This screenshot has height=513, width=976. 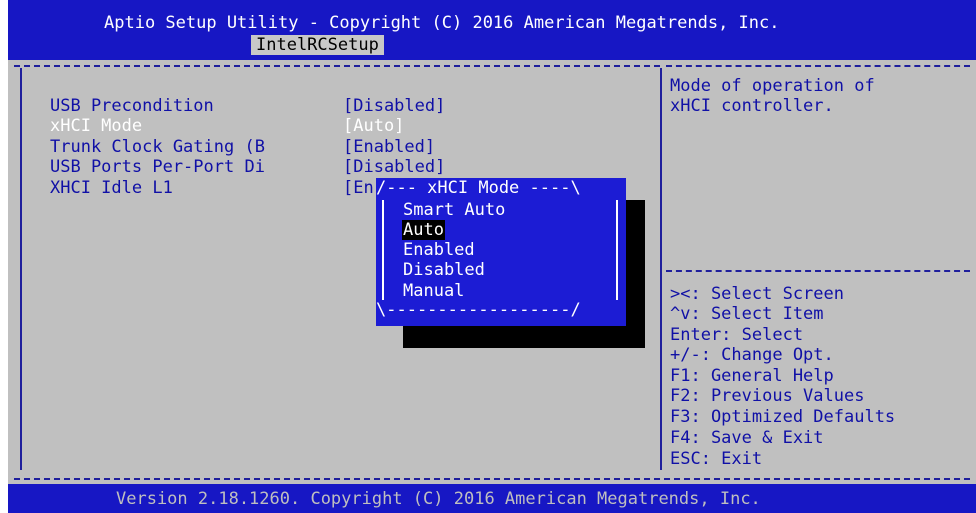 I want to click on help-description: Mode of operation of xHCI controller., so click(x=772, y=96).